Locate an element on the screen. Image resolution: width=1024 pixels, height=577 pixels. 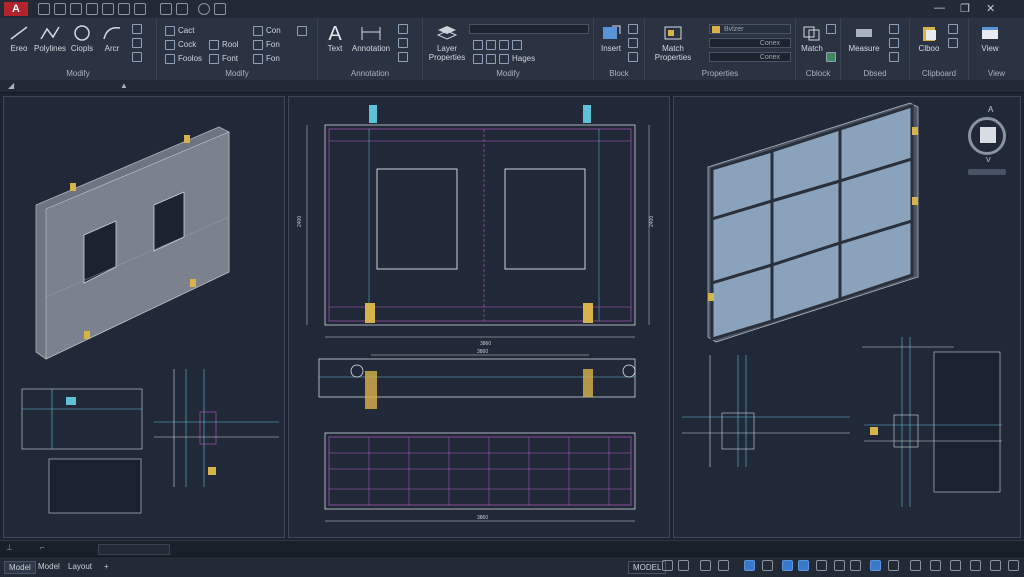
group-edit-icon is located at coordinates (832, 57).